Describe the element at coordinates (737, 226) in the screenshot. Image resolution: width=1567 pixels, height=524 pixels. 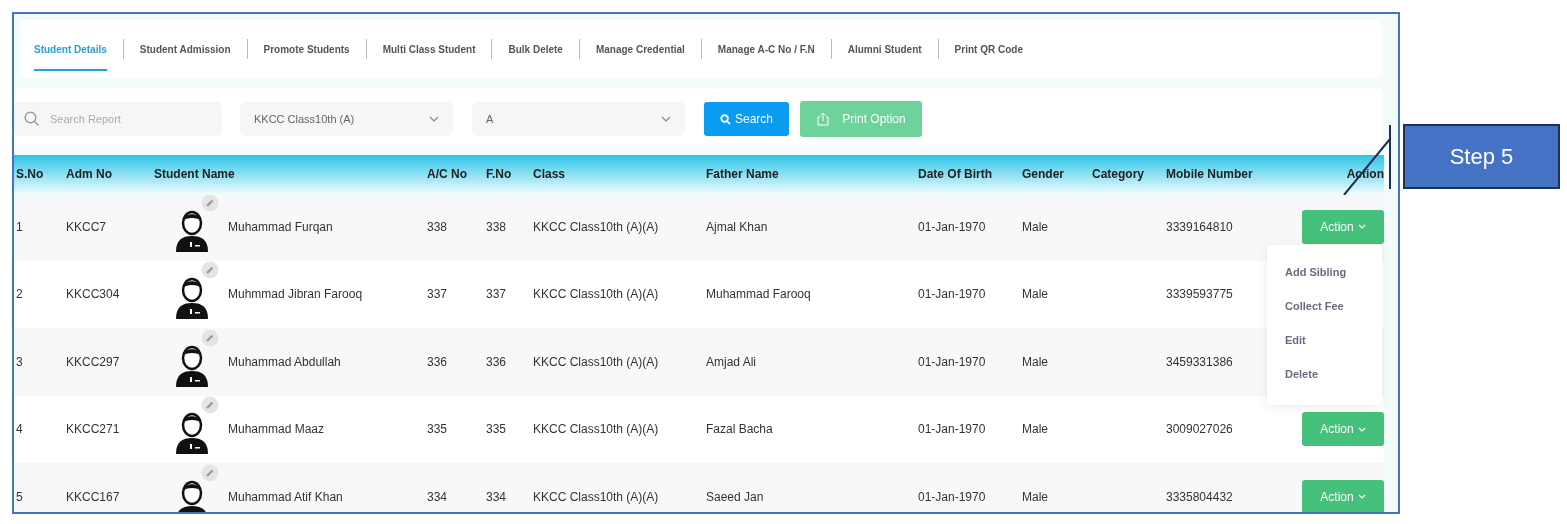
I see `table-cell-text: Ajmal Khan` at that location.